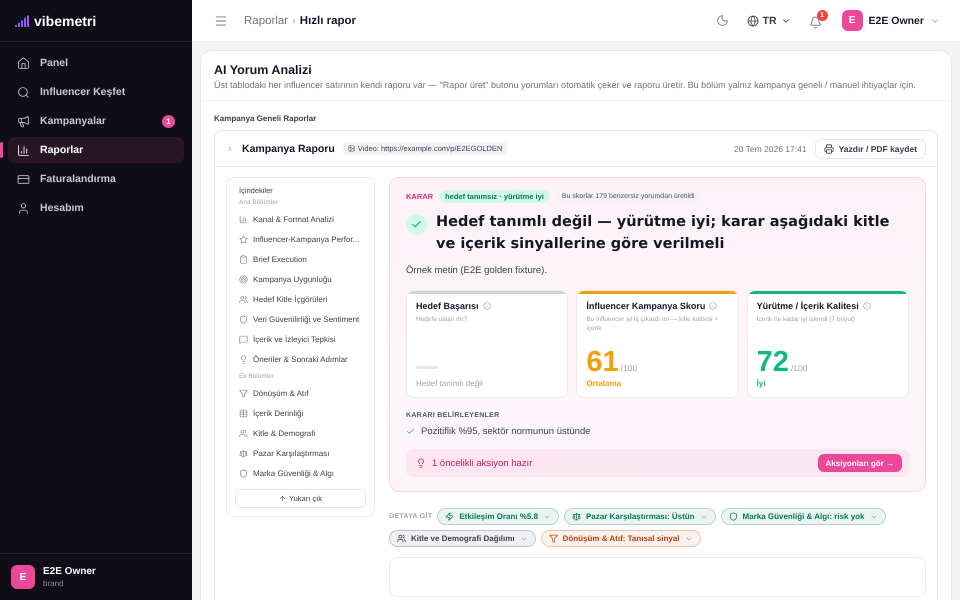 The height and width of the screenshot is (600, 960). Describe the element at coordinates (96, 208) in the screenshot. I see `nav-item: Hesabım` at that location.